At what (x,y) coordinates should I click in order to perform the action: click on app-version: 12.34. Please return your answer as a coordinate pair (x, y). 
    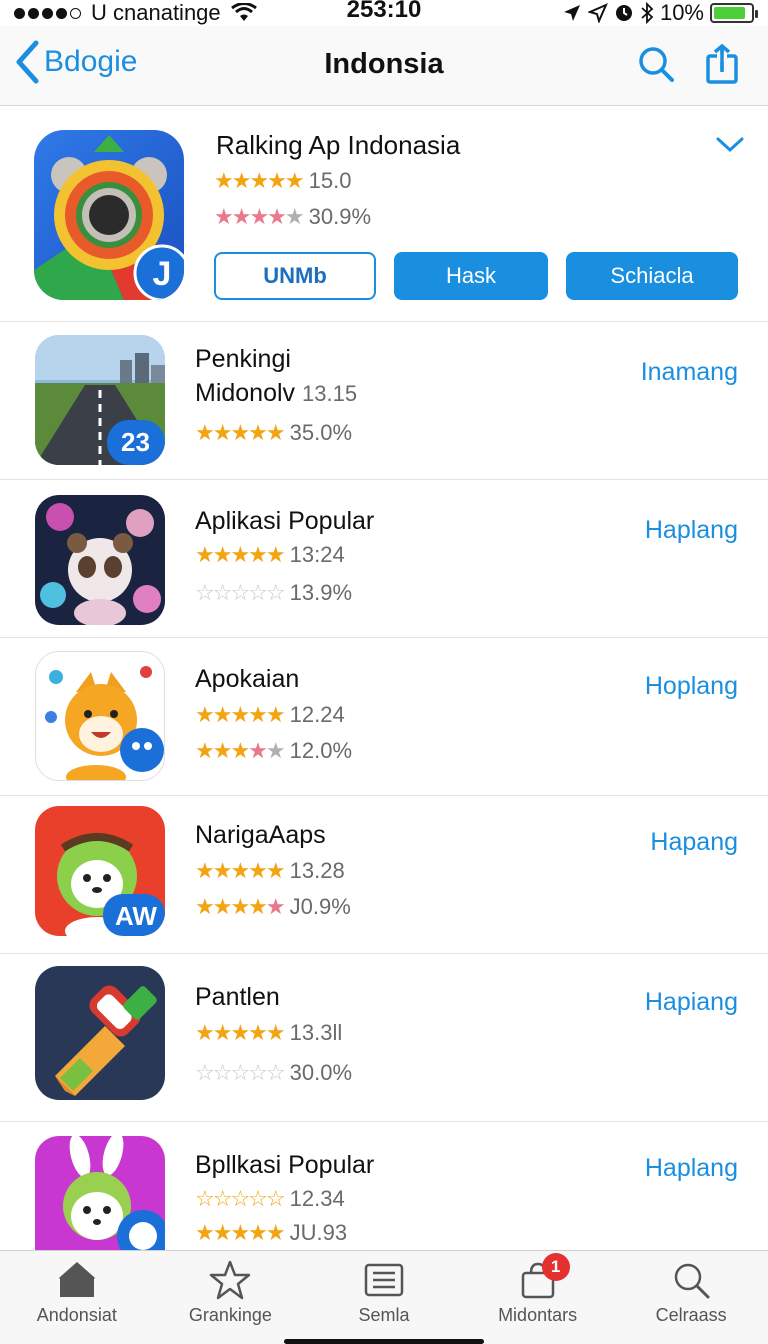
    Looking at the image, I should click on (317, 1198).